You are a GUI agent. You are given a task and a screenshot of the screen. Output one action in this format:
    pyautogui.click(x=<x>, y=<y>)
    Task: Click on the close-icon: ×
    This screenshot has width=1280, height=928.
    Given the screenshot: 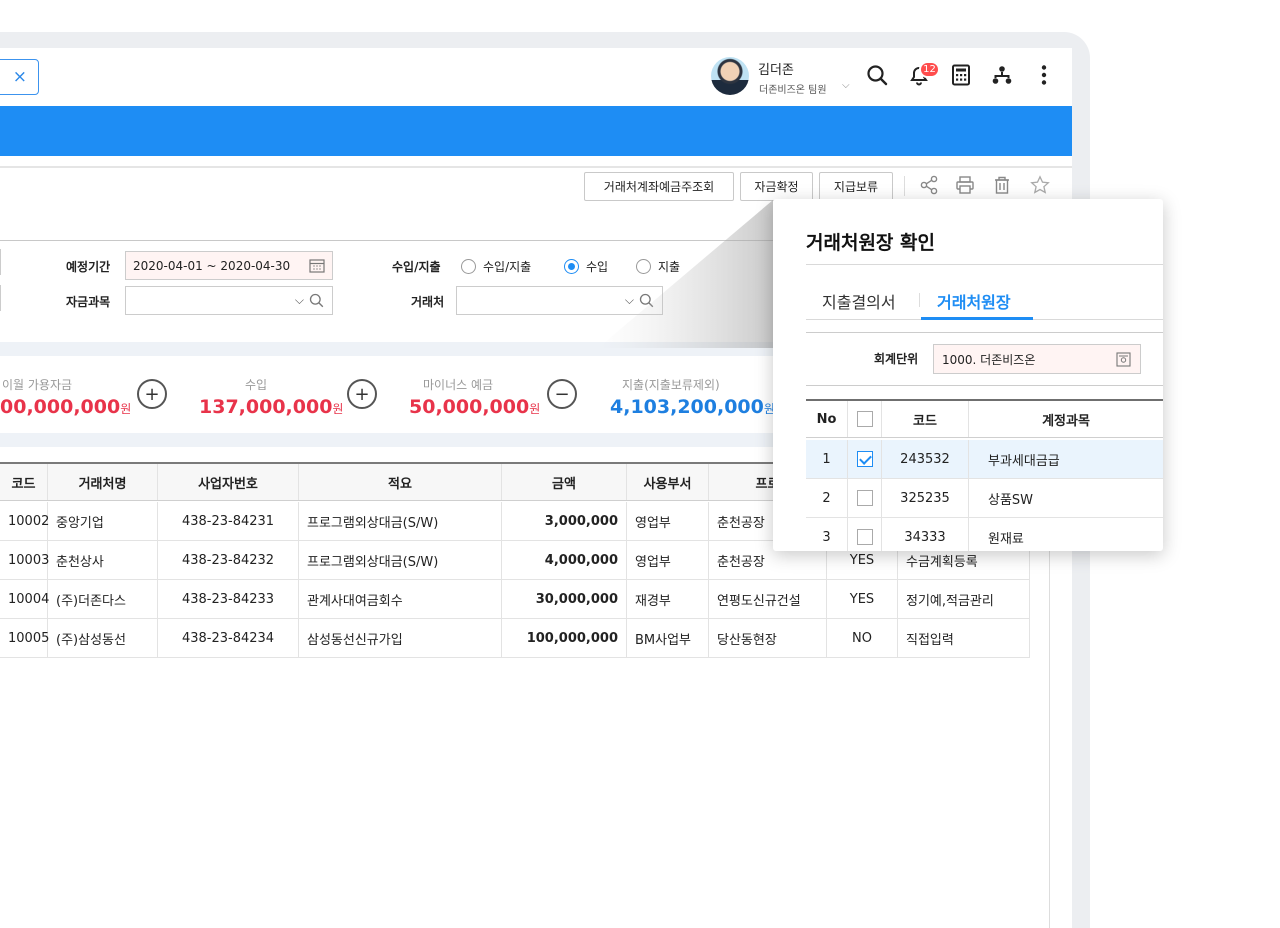 What is the action you would take?
    pyautogui.click(x=19, y=77)
    